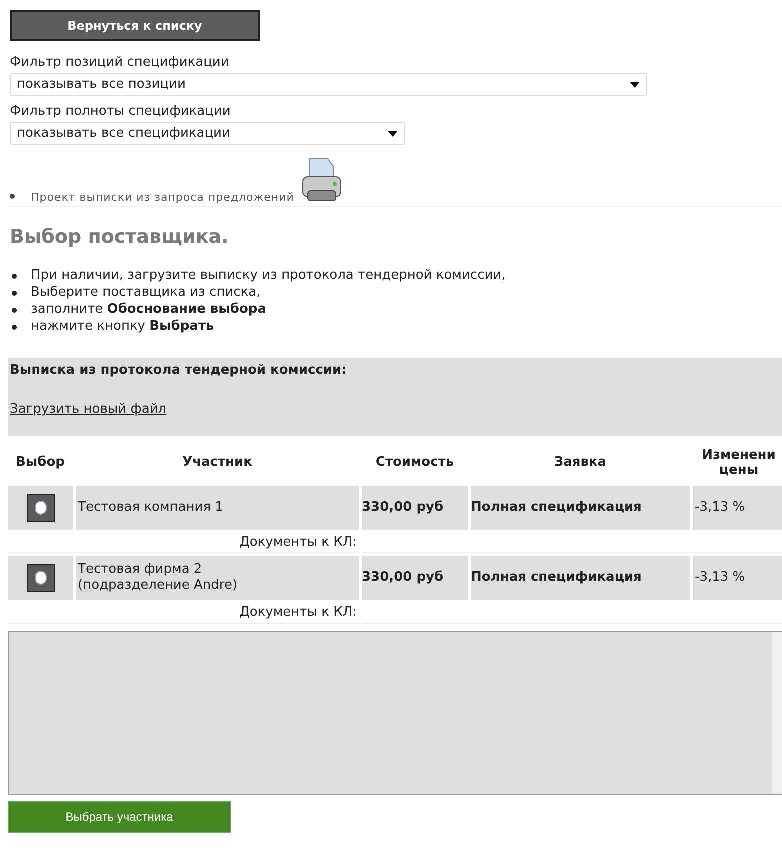 The height and width of the screenshot is (855, 782). Describe the element at coordinates (119, 816) in the screenshot. I see `select-participant-button: Выбрать участника` at that location.